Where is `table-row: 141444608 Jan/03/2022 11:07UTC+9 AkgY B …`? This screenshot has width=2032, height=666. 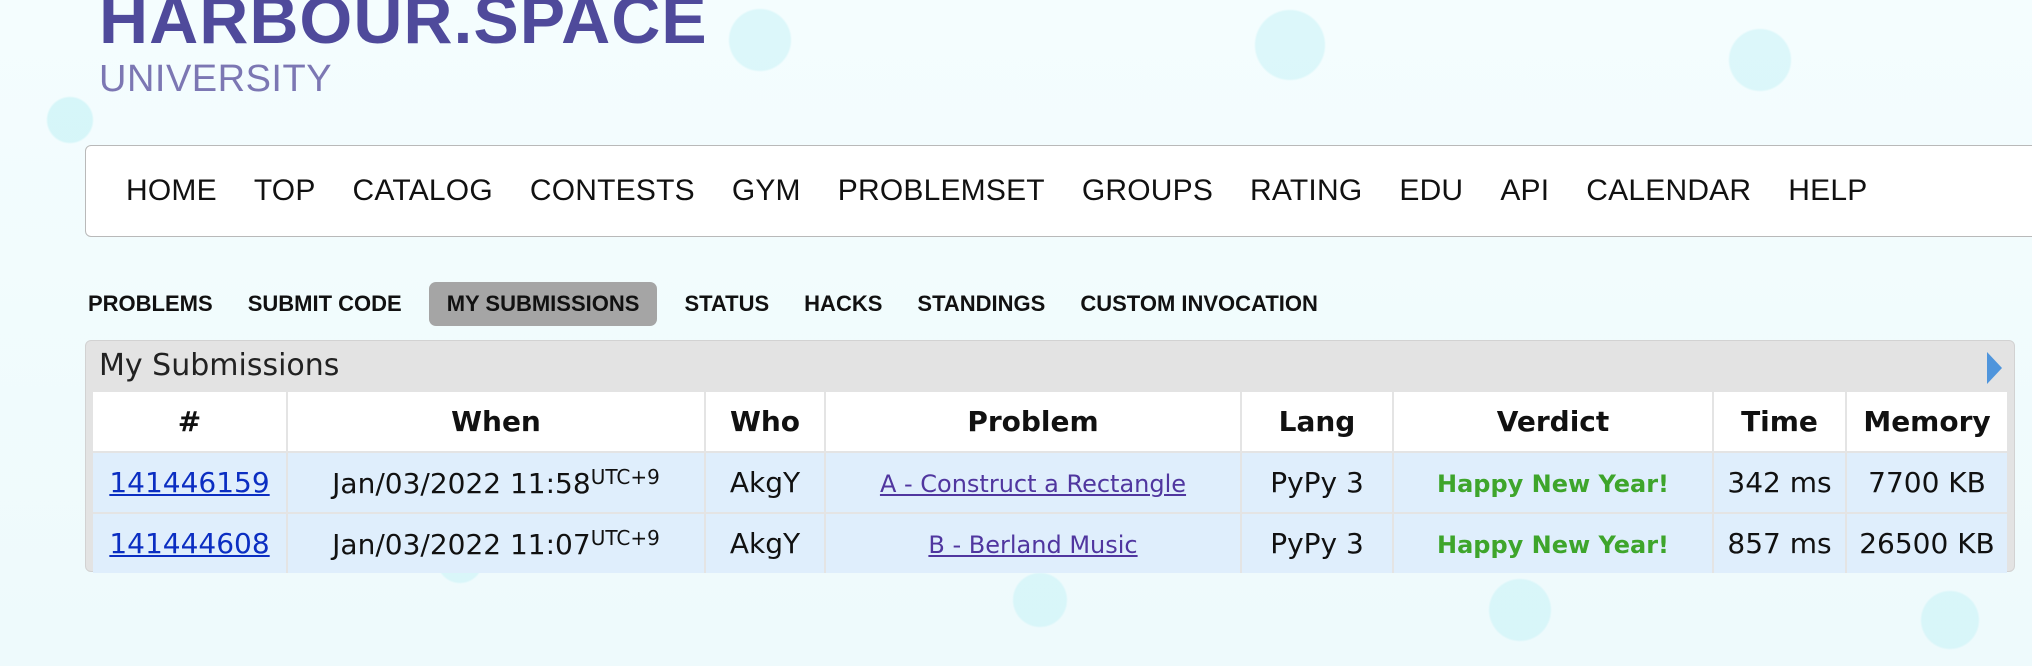
table-row: 141444608 Jan/03/2022 11:07UTC+9 AkgY B … is located at coordinates (1050, 543).